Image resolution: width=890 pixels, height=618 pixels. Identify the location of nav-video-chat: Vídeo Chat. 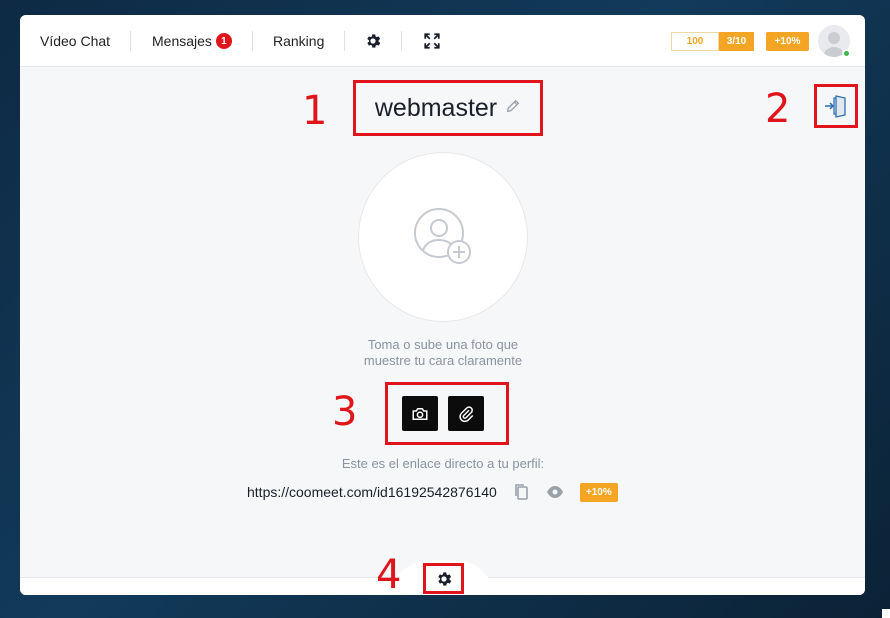
(75, 41).